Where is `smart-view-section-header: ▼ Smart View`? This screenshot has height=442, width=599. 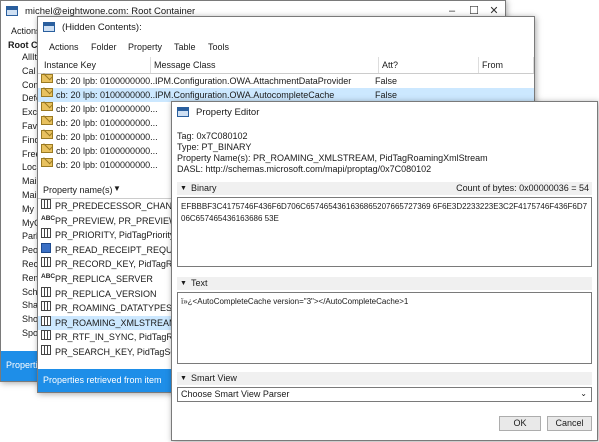
smart-view-section-header: ▼ Smart View is located at coordinates (384, 378).